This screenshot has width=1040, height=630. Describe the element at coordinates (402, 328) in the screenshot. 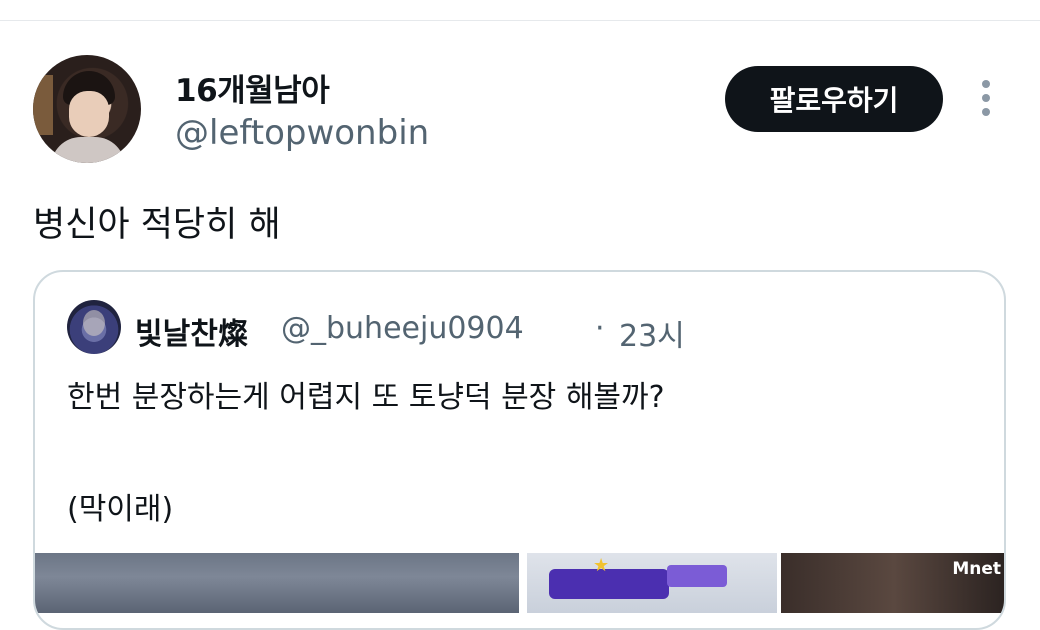

I see `quoted-author-handle: @_buheeju0904` at that location.